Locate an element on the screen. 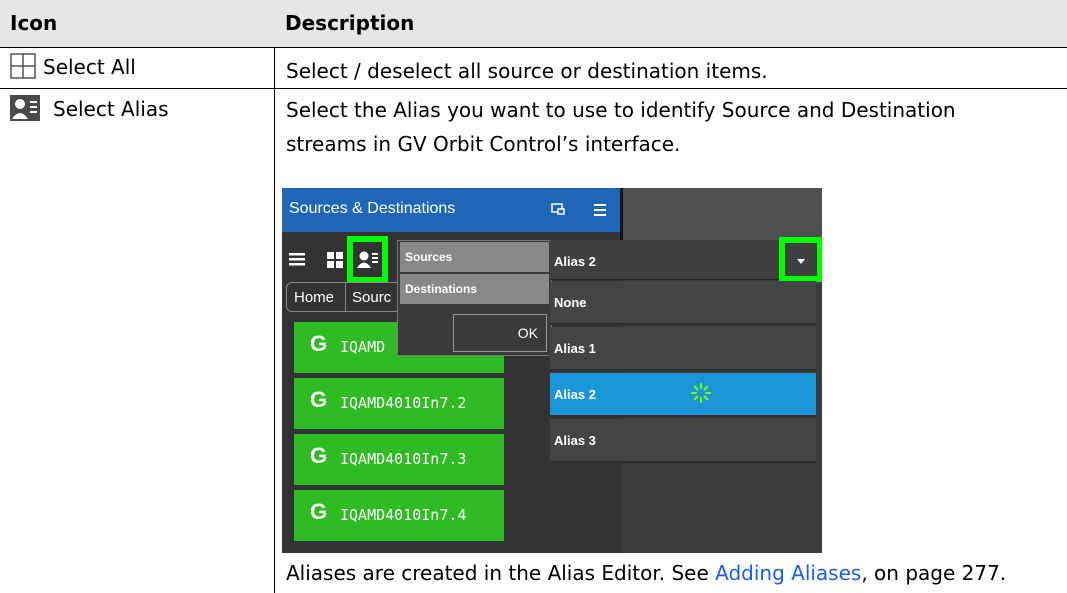 This screenshot has height=593, width=1067. alias-option-alias3: Alias 3 is located at coordinates (683, 441).